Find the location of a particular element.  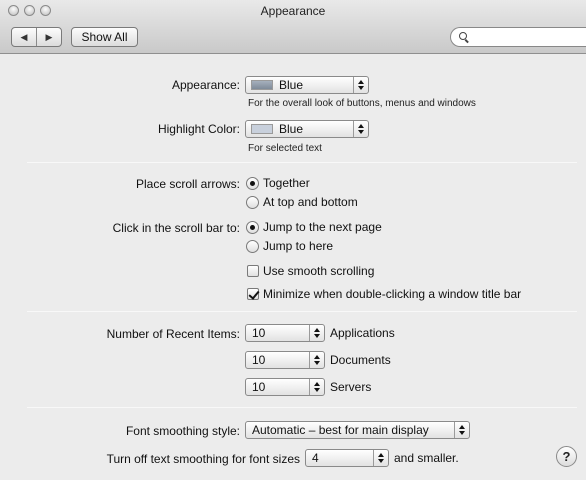

checkbox-label: Use smooth scrolling is located at coordinates (319, 271).